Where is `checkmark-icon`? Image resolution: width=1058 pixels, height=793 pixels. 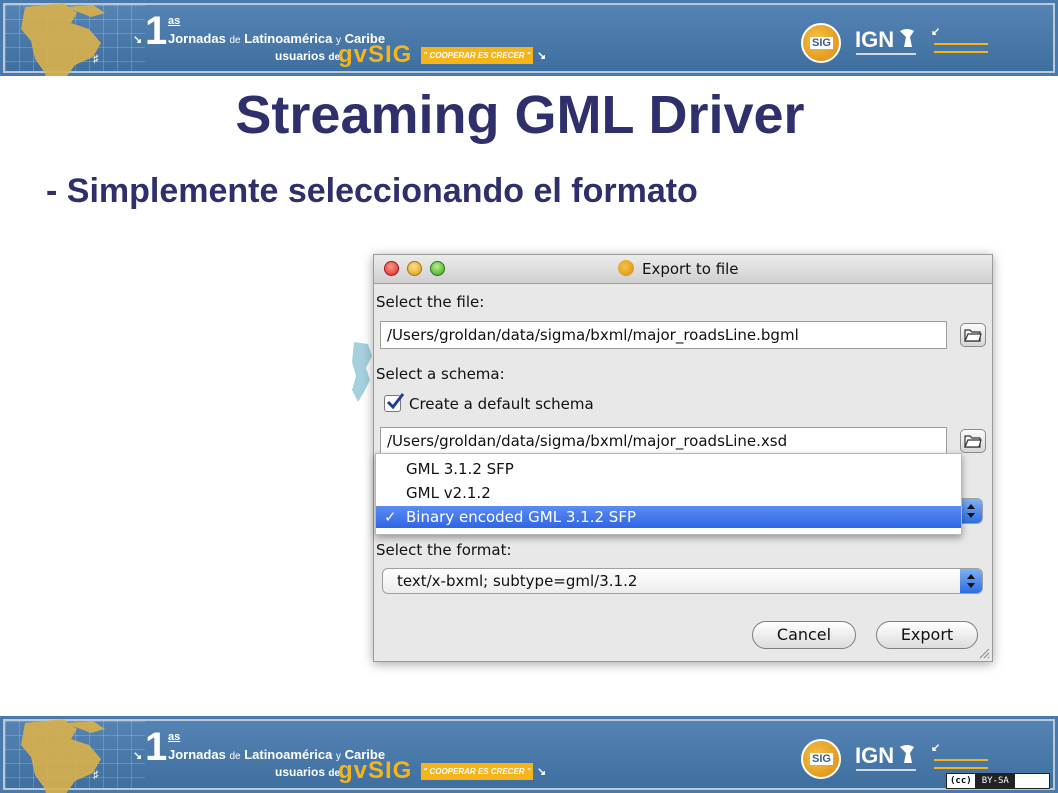
checkmark-icon is located at coordinates (395, 401).